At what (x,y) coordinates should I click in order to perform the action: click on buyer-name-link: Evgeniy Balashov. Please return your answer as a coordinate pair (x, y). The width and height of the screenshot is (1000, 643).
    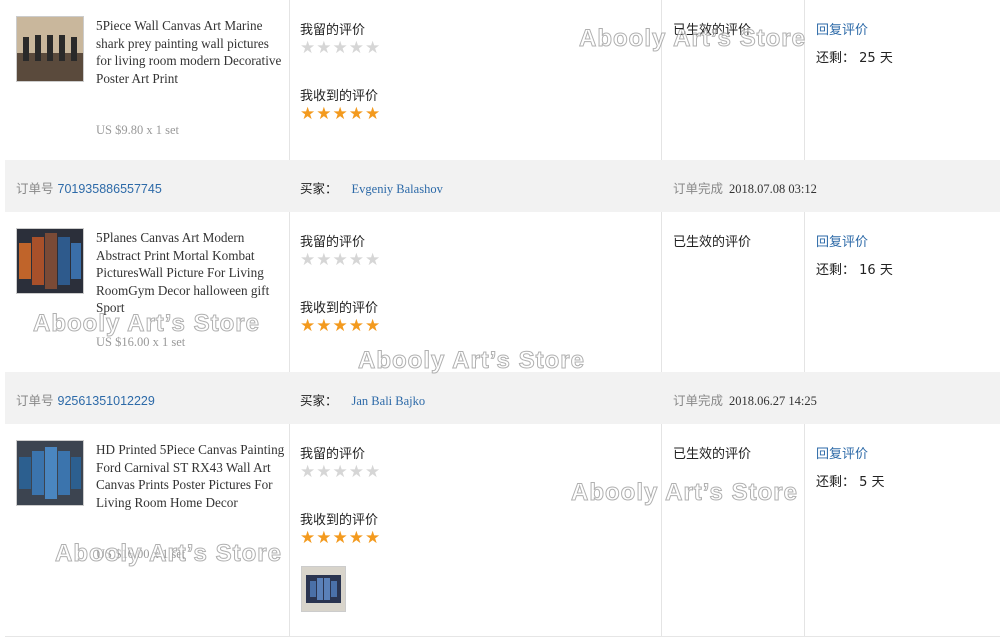
    Looking at the image, I should click on (397, 189).